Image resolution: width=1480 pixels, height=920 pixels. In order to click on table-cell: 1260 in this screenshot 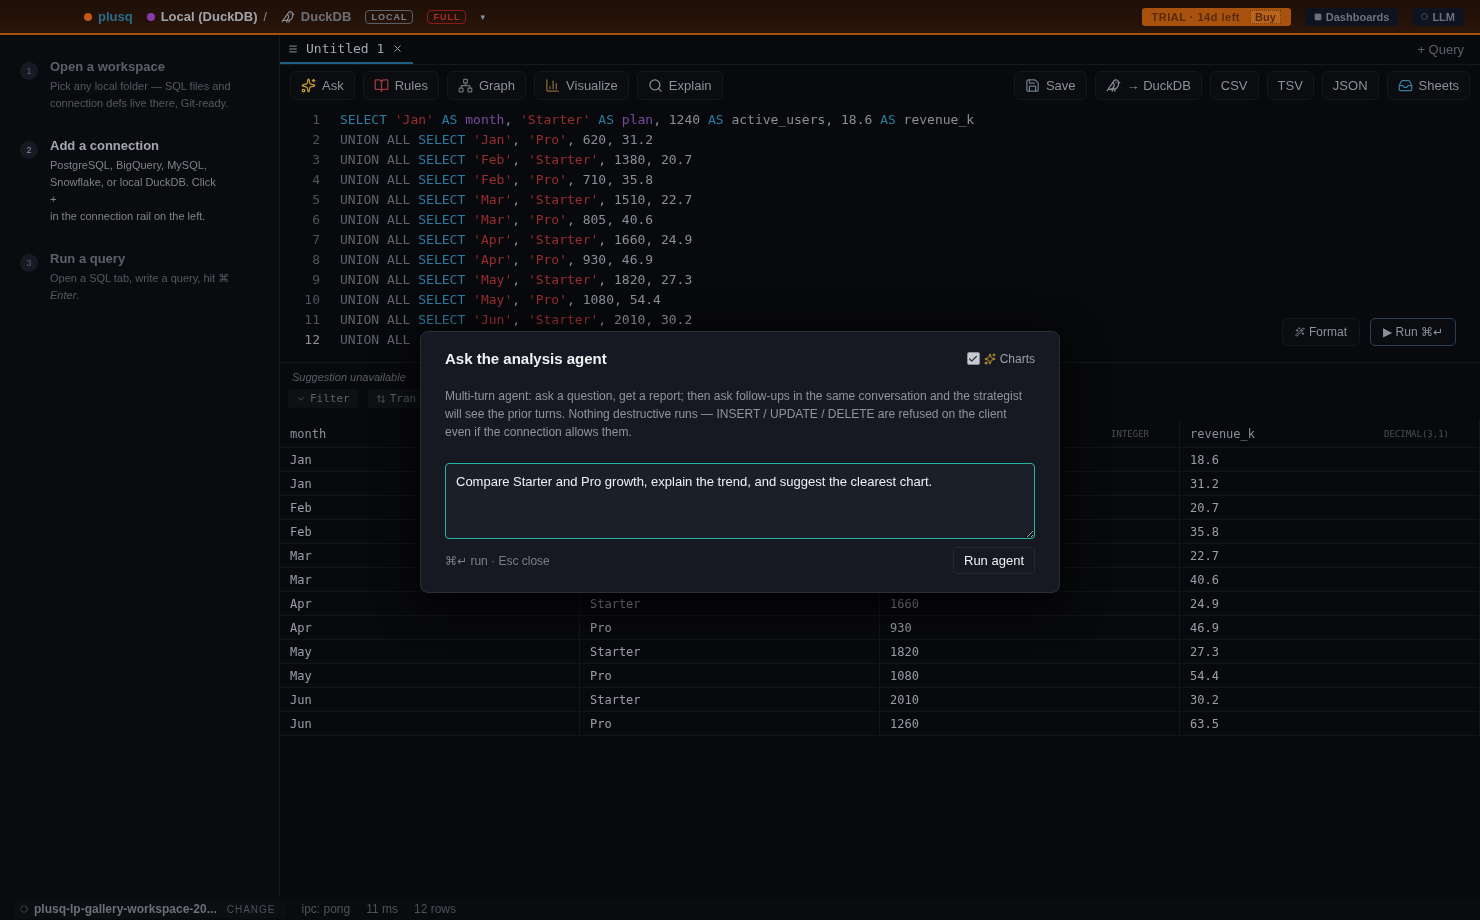, I will do `click(1030, 723)`.